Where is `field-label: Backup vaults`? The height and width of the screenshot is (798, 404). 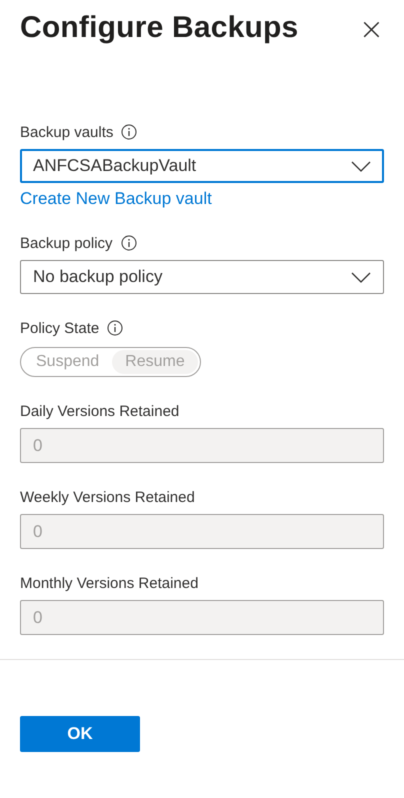
field-label: Backup vaults is located at coordinates (67, 132).